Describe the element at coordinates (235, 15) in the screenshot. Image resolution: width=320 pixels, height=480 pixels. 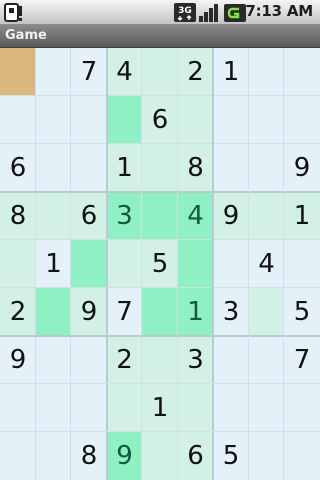
I see `battery-icon` at that location.